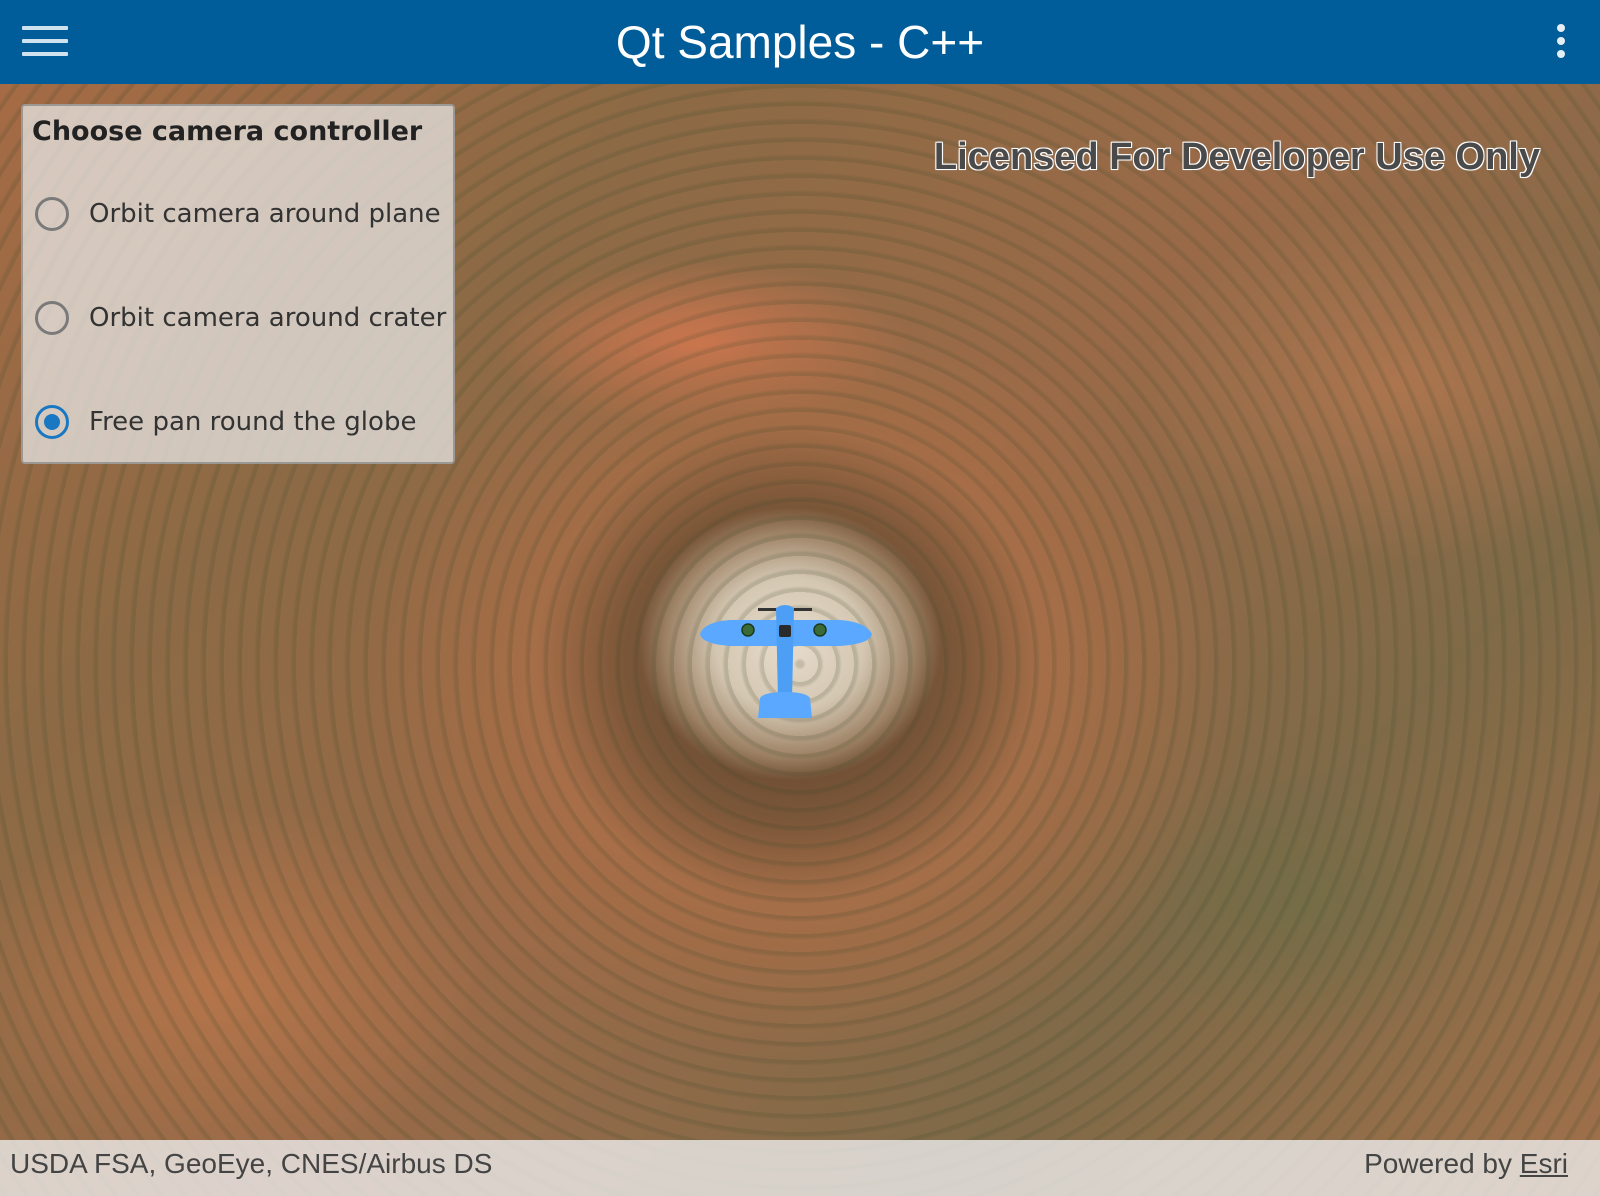  Describe the element at coordinates (1544, 1163) in the screenshot. I see `esri-link: Esri` at that location.